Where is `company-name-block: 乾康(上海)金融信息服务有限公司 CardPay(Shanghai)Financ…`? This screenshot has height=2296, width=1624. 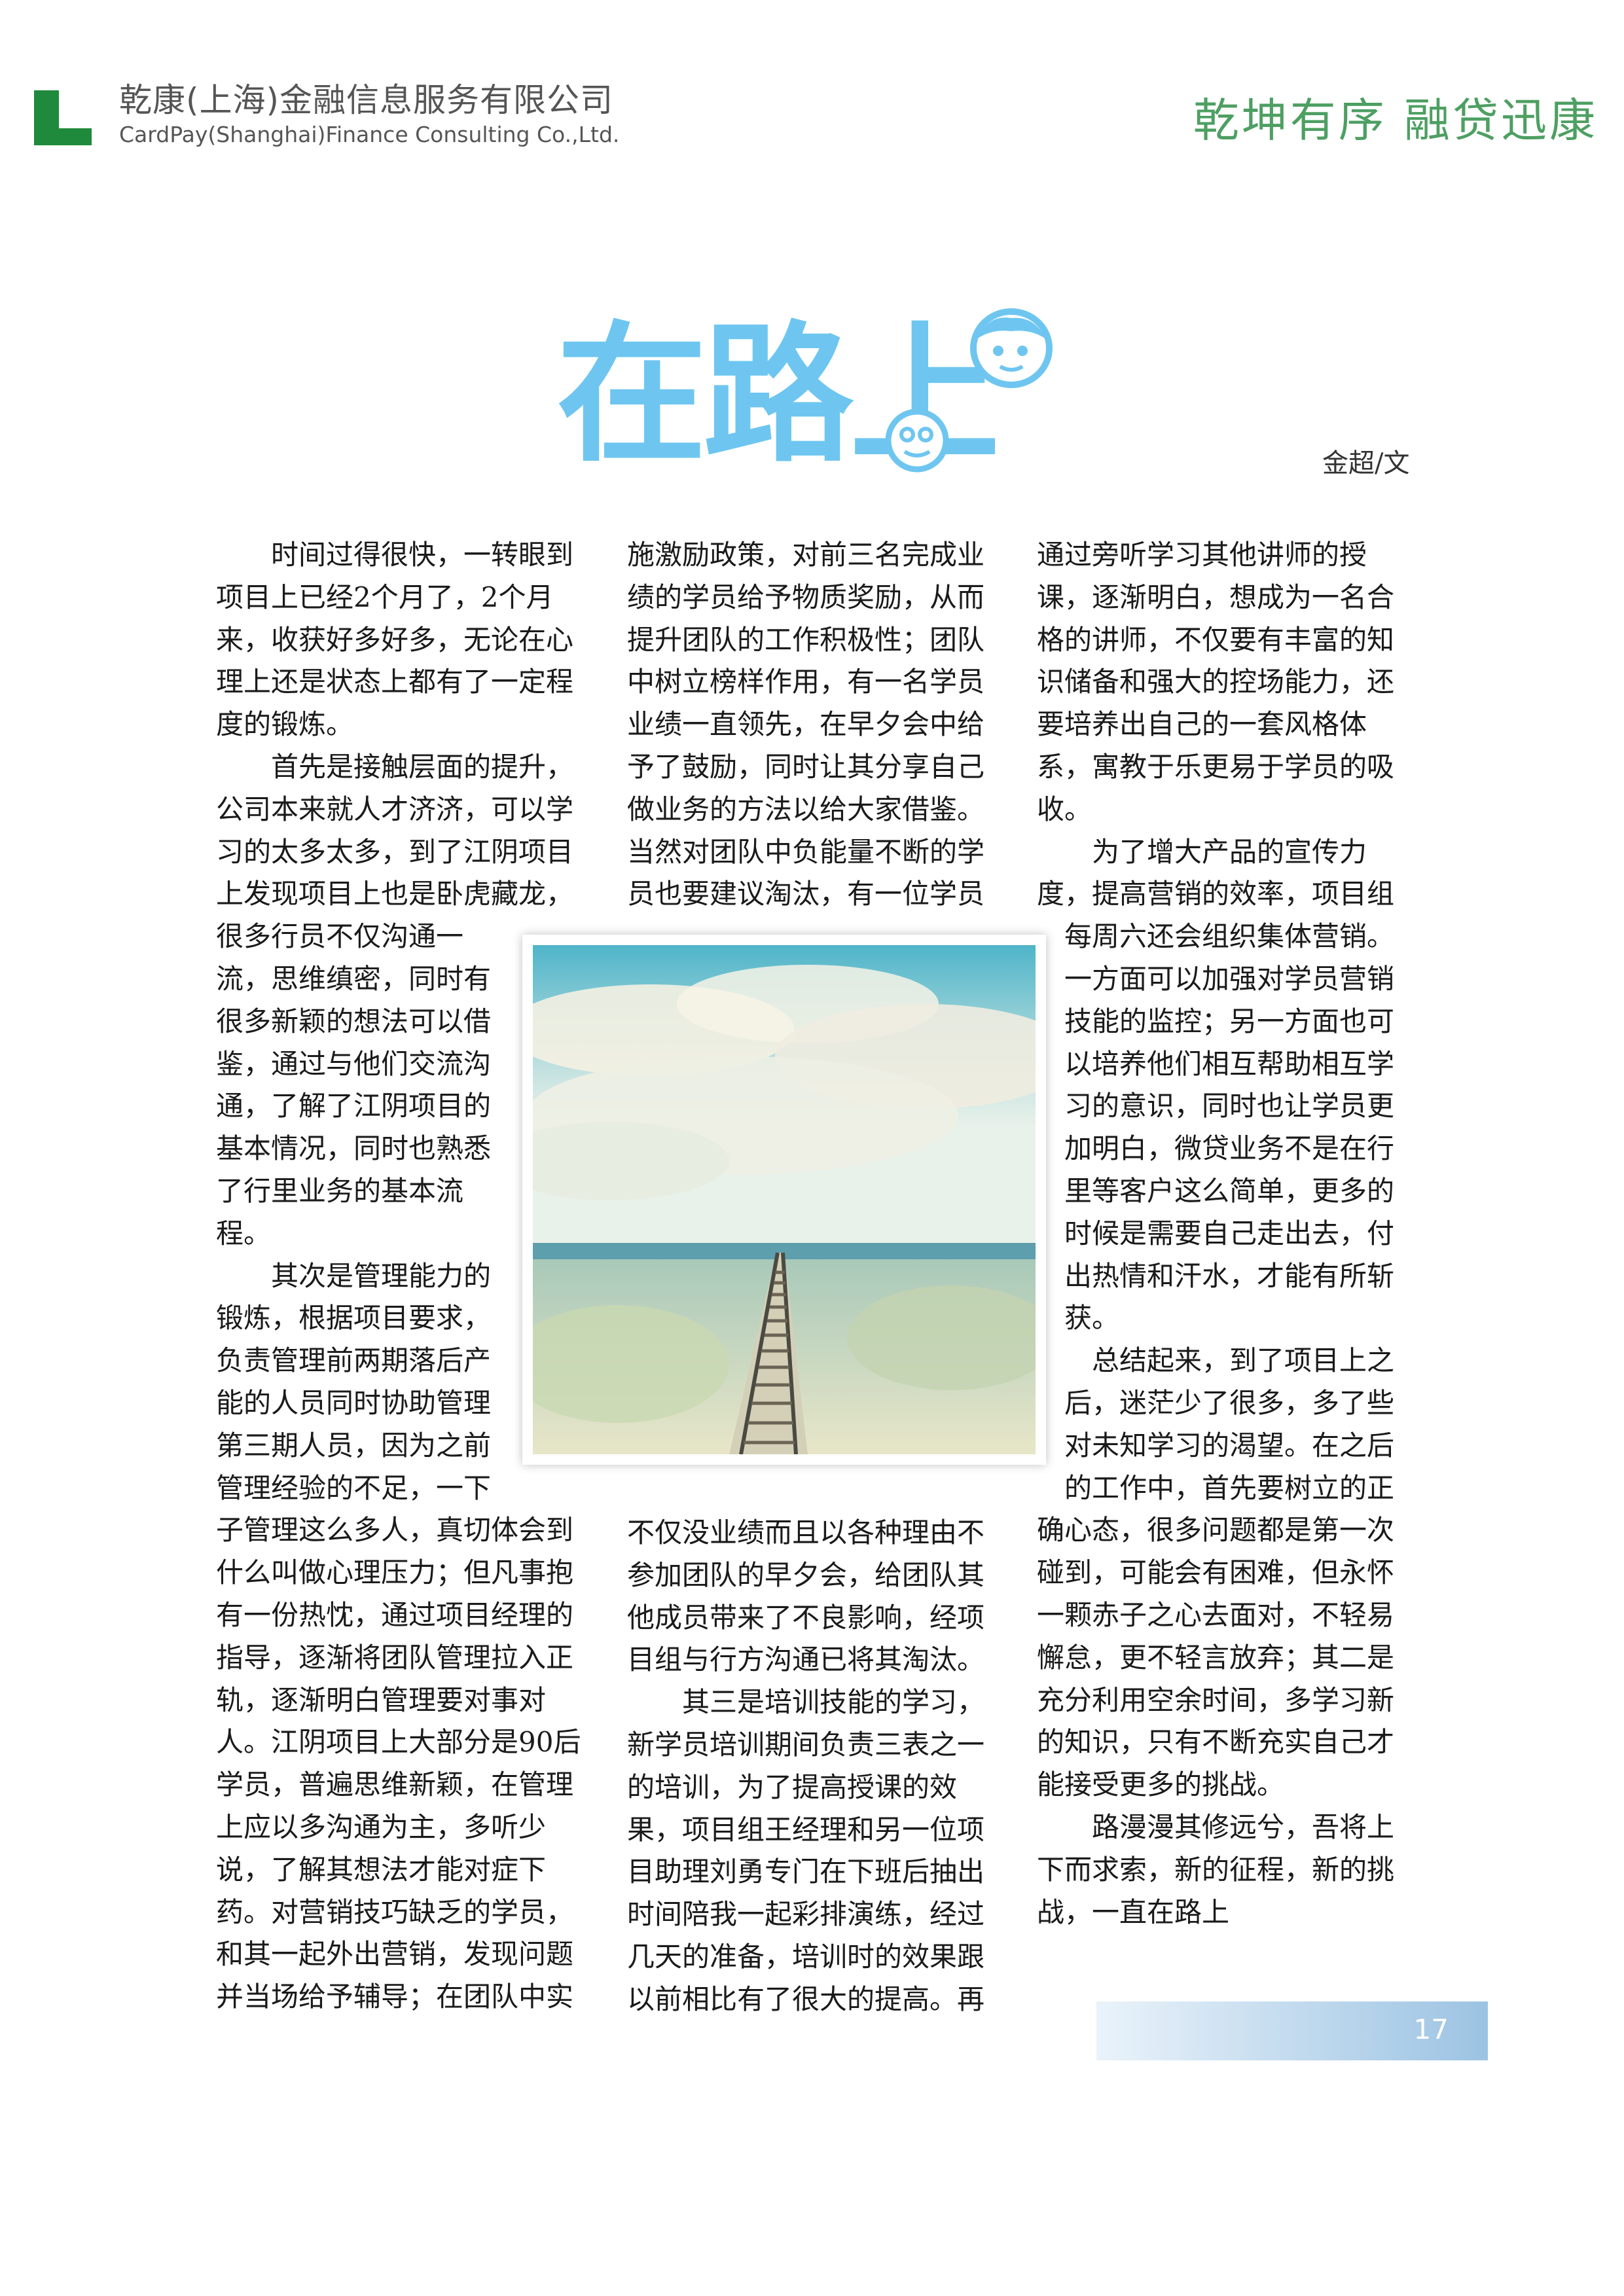
company-name-block: 乾康(上海)金融信息服务有限公司 CardPay(Shanghai)Financ… is located at coordinates (369, 114).